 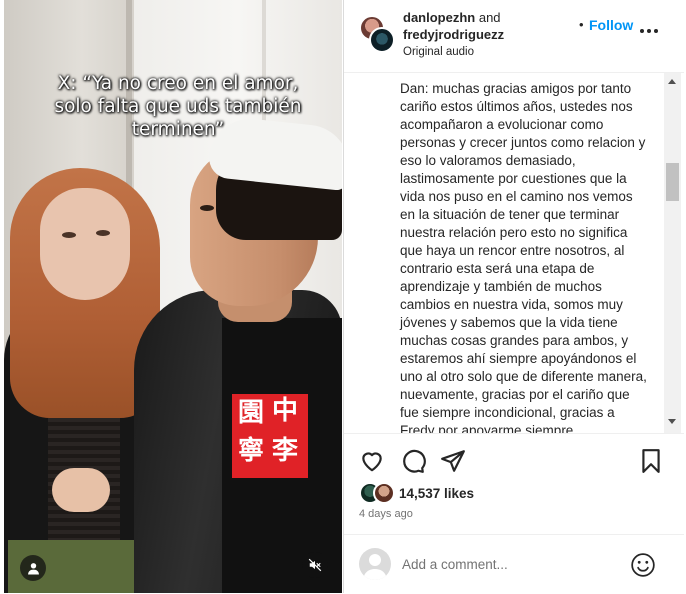 What do you see at coordinates (436, 493) in the screenshot?
I see `likes-count: 14,537 likes` at bounding box center [436, 493].